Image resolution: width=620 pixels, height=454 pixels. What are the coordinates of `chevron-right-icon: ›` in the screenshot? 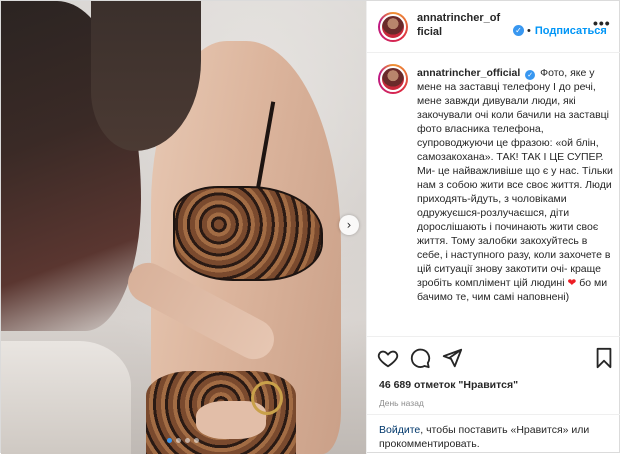 It's located at (349, 225).